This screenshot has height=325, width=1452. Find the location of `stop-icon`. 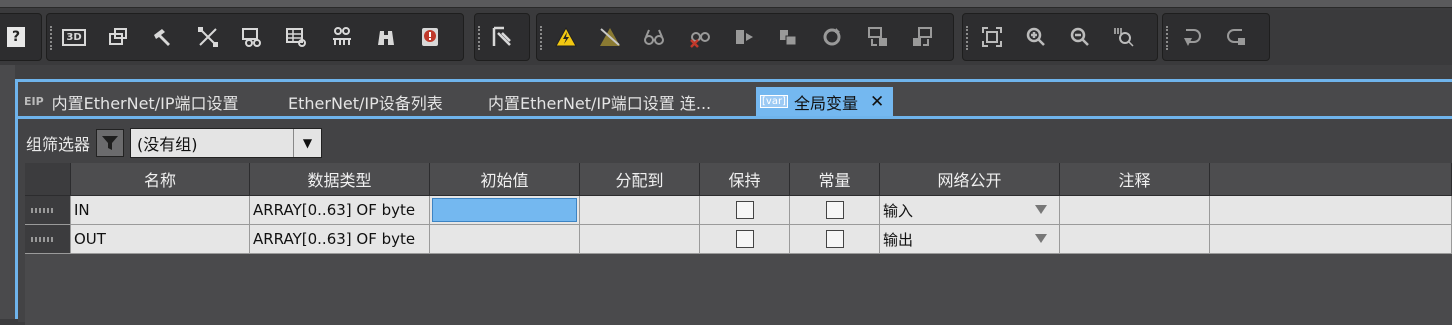

stop-icon is located at coordinates (788, 37).